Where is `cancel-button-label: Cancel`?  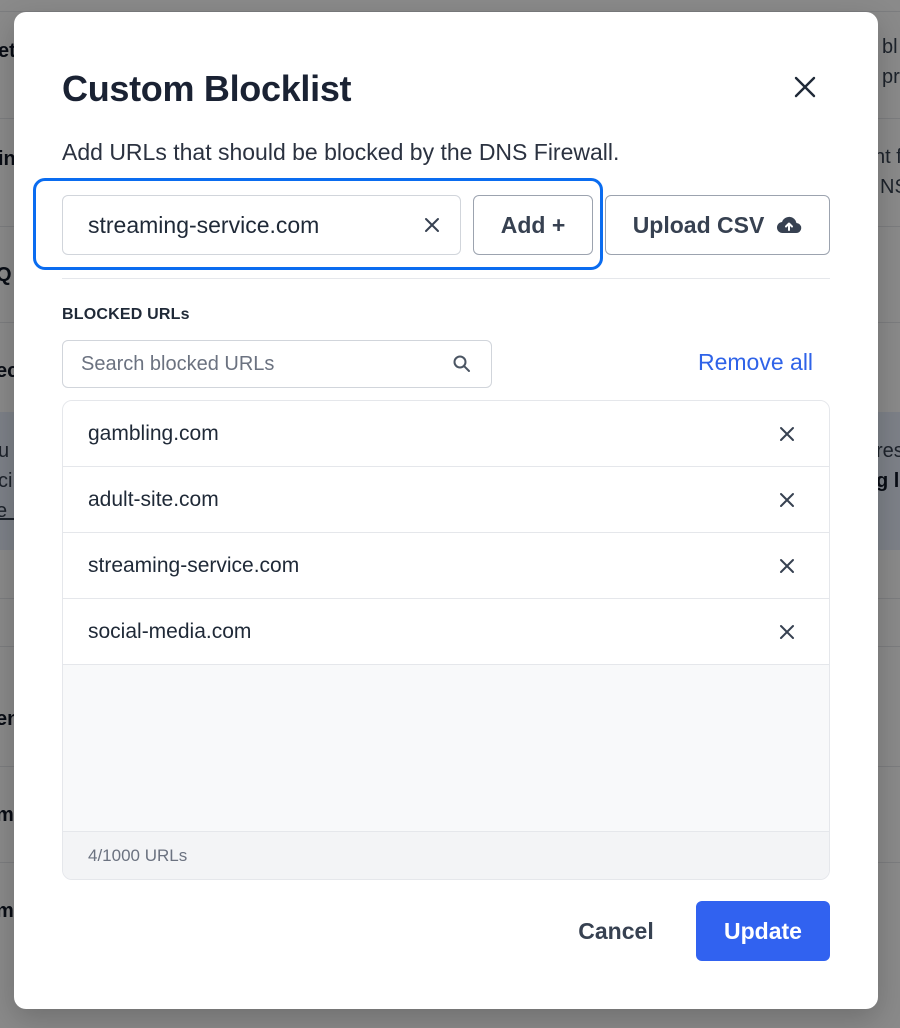 cancel-button-label: Cancel is located at coordinates (616, 930).